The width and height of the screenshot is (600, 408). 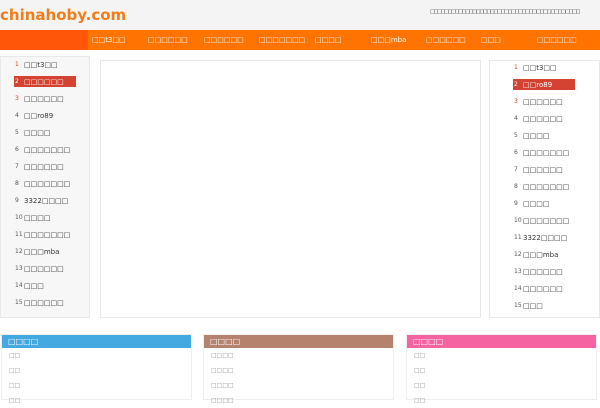 What do you see at coordinates (17, 183) in the screenshot?
I see `rank-number: 8` at bounding box center [17, 183].